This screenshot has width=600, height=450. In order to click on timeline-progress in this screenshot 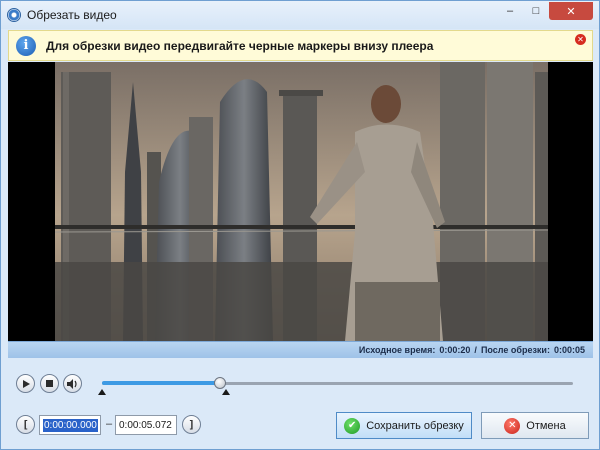, I will do `click(161, 383)`.